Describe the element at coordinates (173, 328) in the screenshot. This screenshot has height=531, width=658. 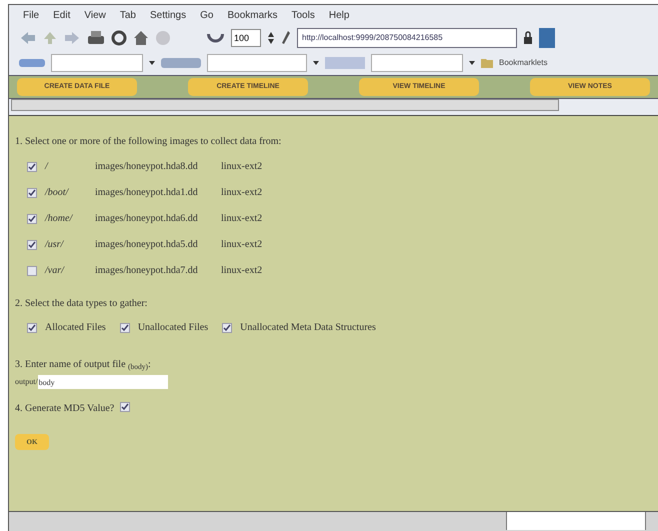
I see `data-type-label: Unallocated Files` at that location.